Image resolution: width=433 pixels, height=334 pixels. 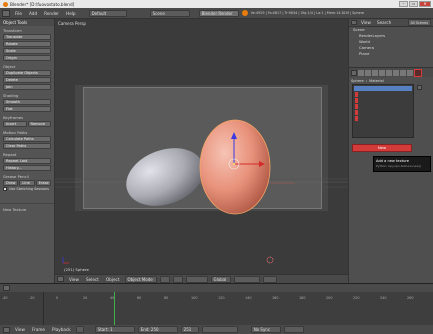 I want to click on menu-add: Add, so click(x=33, y=13).